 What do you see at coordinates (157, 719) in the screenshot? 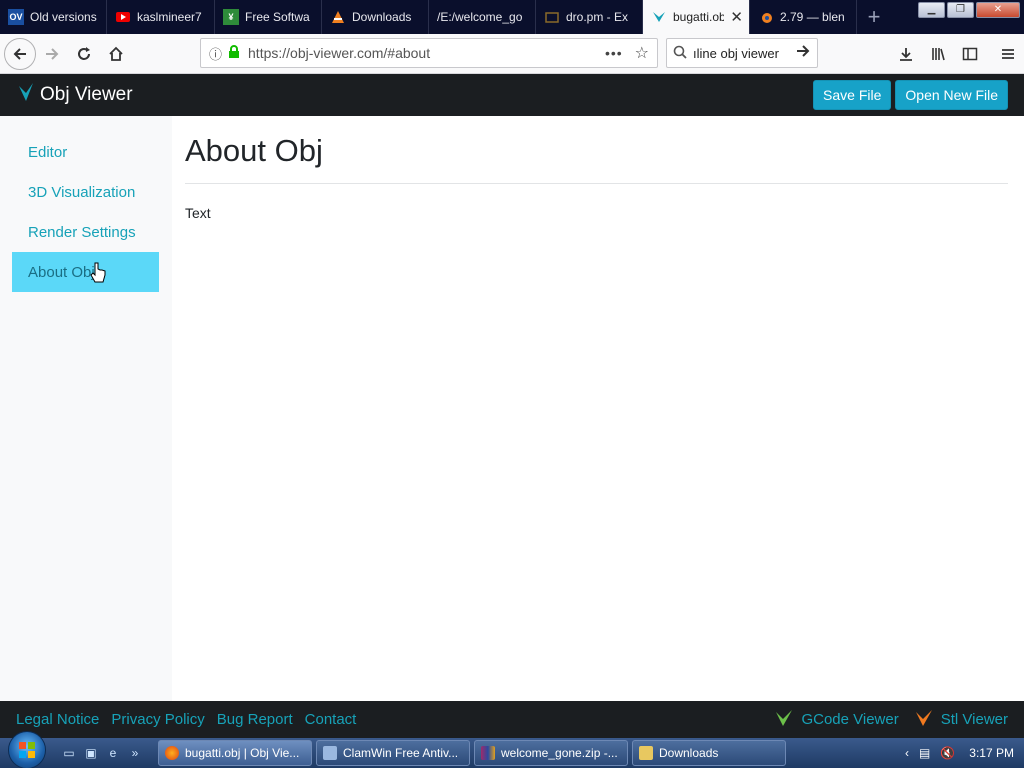
I see `privacy-policy-link: Privacy Policy` at bounding box center [157, 719].